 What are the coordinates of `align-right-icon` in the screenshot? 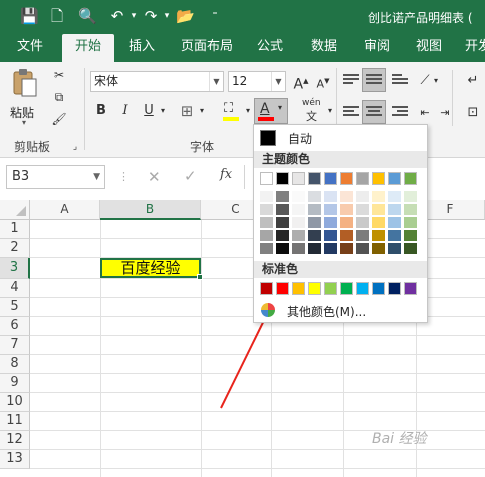 It's located at (400, 112).